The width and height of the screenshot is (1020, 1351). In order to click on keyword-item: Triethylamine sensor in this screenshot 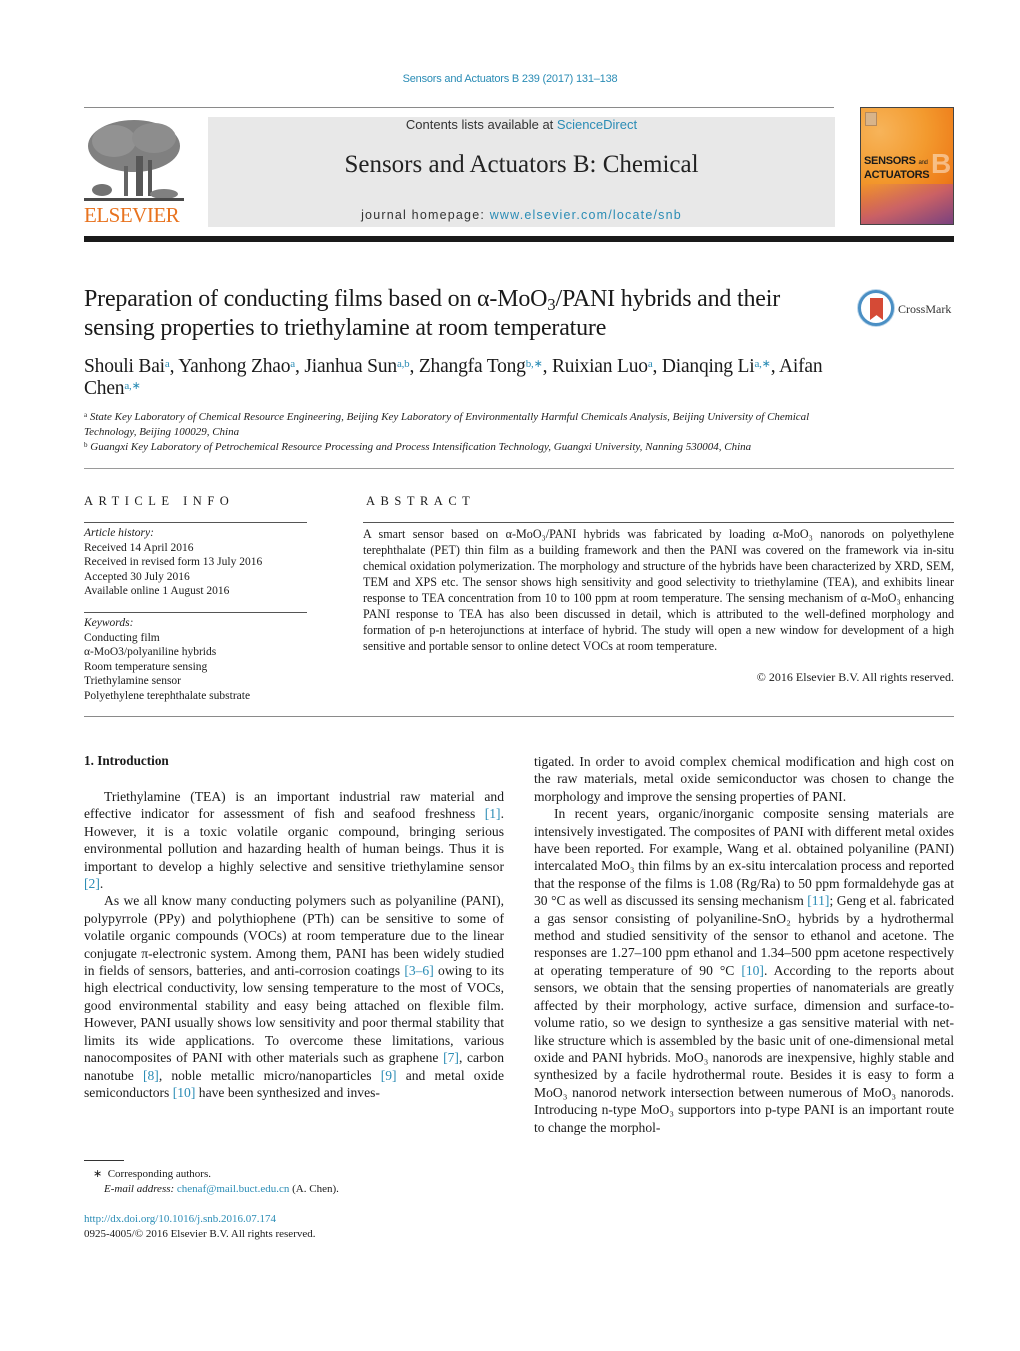, I will do `click(132, 681)`.